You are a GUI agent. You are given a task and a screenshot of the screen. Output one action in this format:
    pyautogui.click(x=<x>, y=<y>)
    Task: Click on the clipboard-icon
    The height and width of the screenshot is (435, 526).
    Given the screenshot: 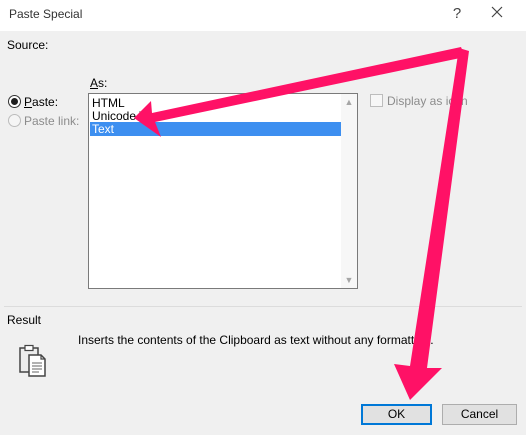 What is the action you would take?
    pyautogui.click(x=32, y=360)
    